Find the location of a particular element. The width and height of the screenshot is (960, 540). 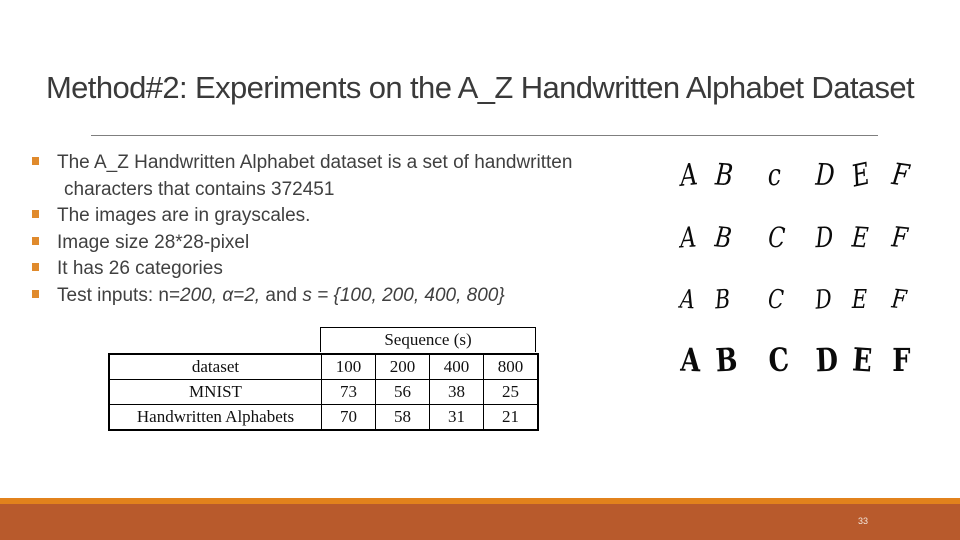

handwritten-letter-c: c is located at coordinates (774, 175).